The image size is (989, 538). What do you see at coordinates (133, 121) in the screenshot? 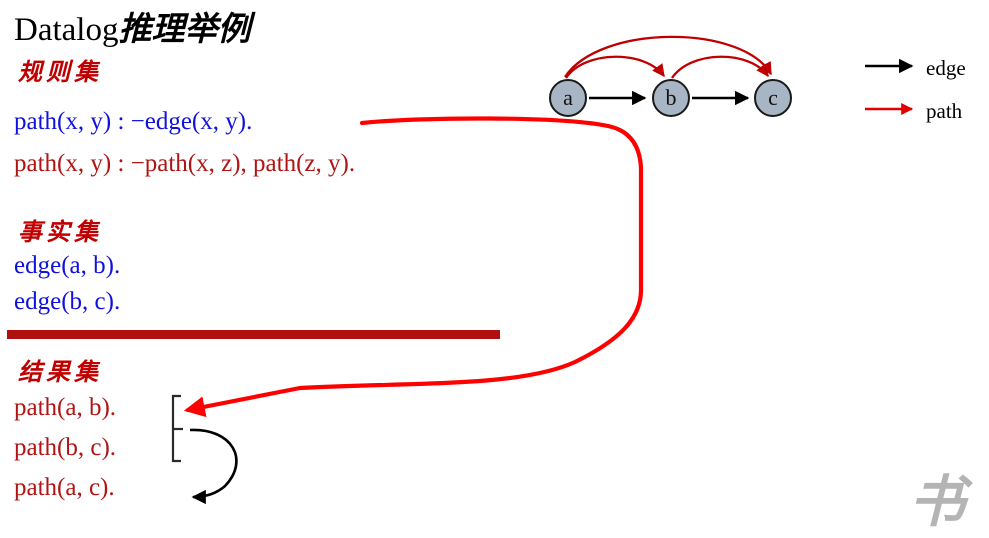
I see `rule-line-1: path(x, y) : −edge(x, y).` at bounding box center [133, 121].